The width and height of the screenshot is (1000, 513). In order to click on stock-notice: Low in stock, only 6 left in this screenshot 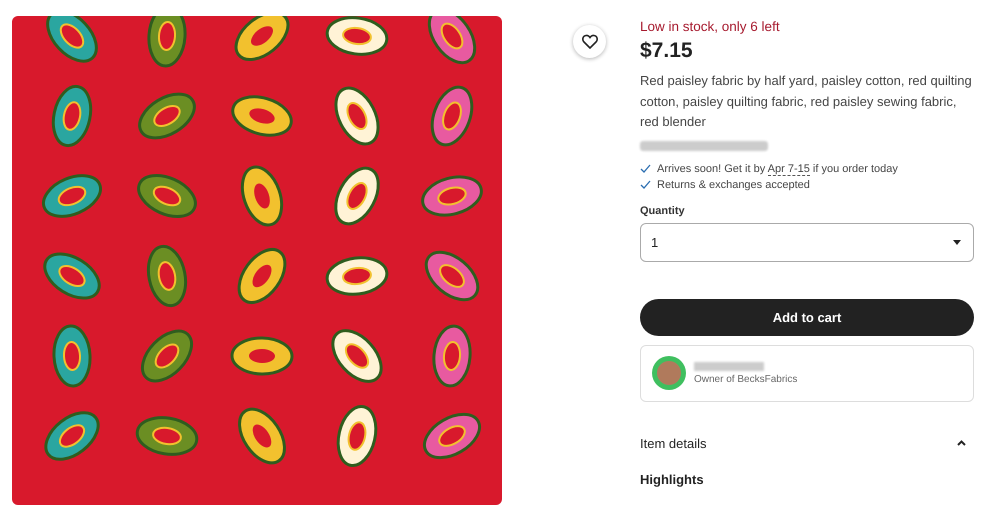, I will do `click(710, 26)`.